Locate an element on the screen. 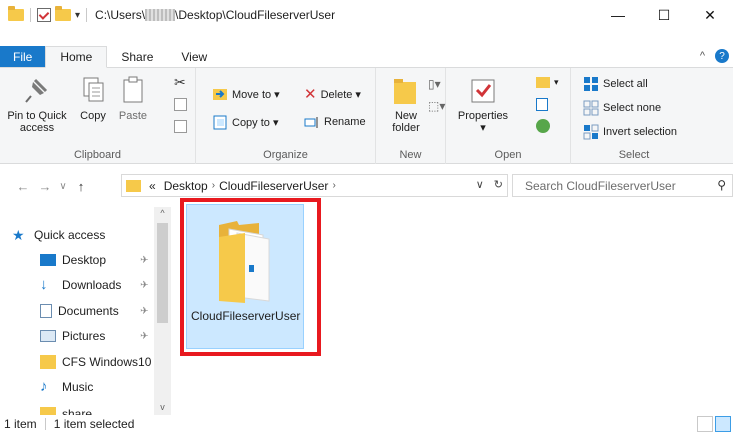 This screenshot has width=733, height=433. copy-button: Copy is located at coordinates (93, 98).